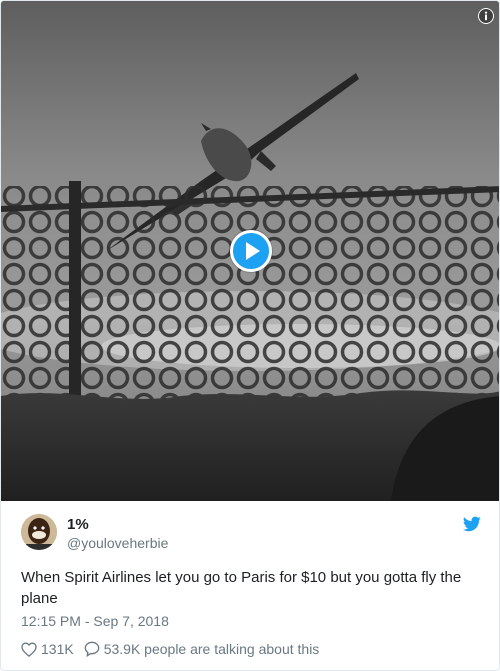  Describe the element at coordinates (78, 524) in the screenshot. I see `author-name: 1%` at that location.